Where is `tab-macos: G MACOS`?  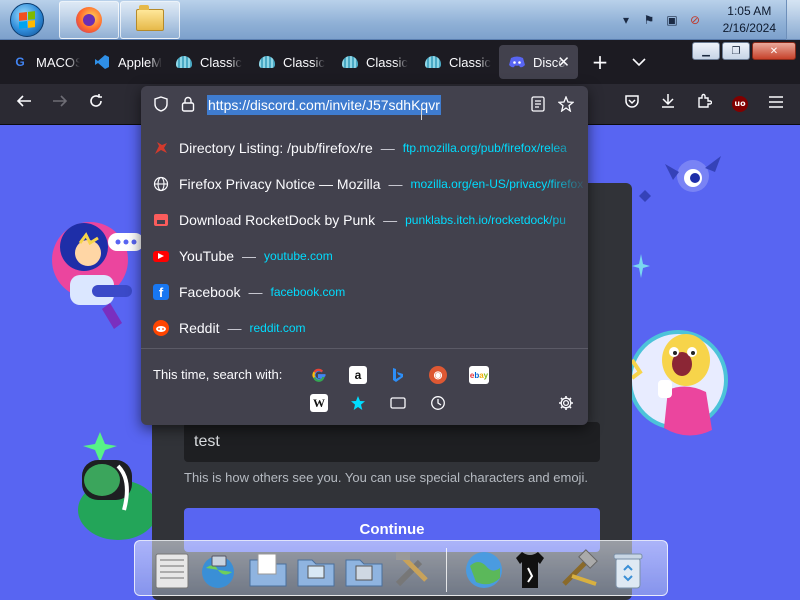
tab-macos: G MACOS is located at coordinates (41, 62).